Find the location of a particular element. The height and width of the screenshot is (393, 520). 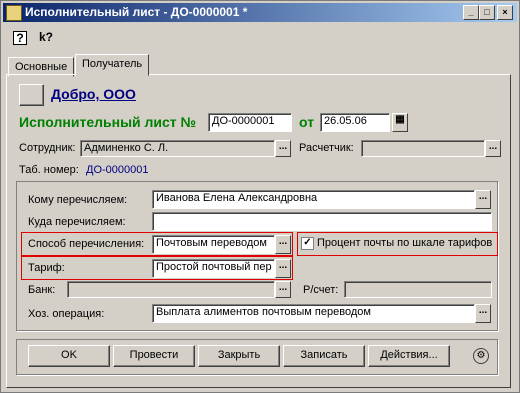

date-field: 26.05.06 is located at coordinates (355, 122).